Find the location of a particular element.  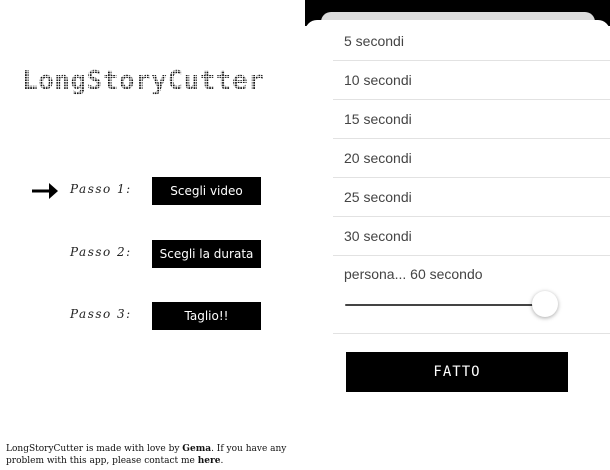

step-label-1: Passo 1: is located at coordinates (101, 189).